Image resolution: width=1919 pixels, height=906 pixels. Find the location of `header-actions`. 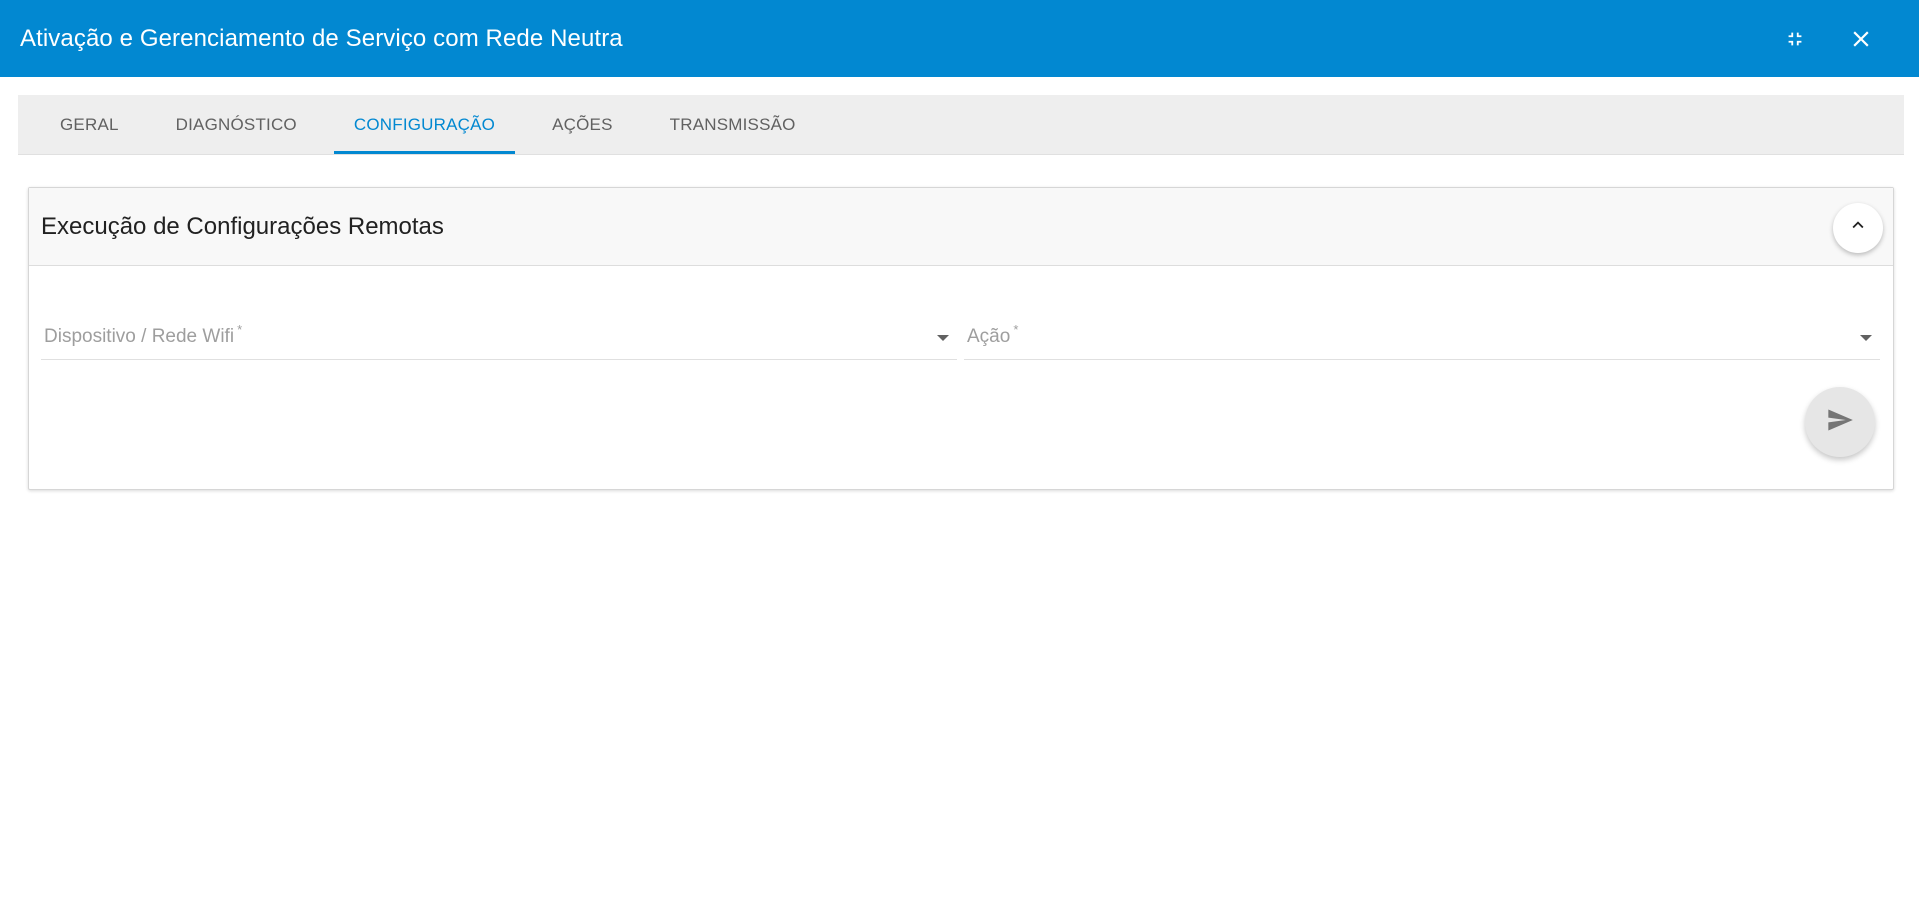

header-actions is located at coordinates (1837, 39).